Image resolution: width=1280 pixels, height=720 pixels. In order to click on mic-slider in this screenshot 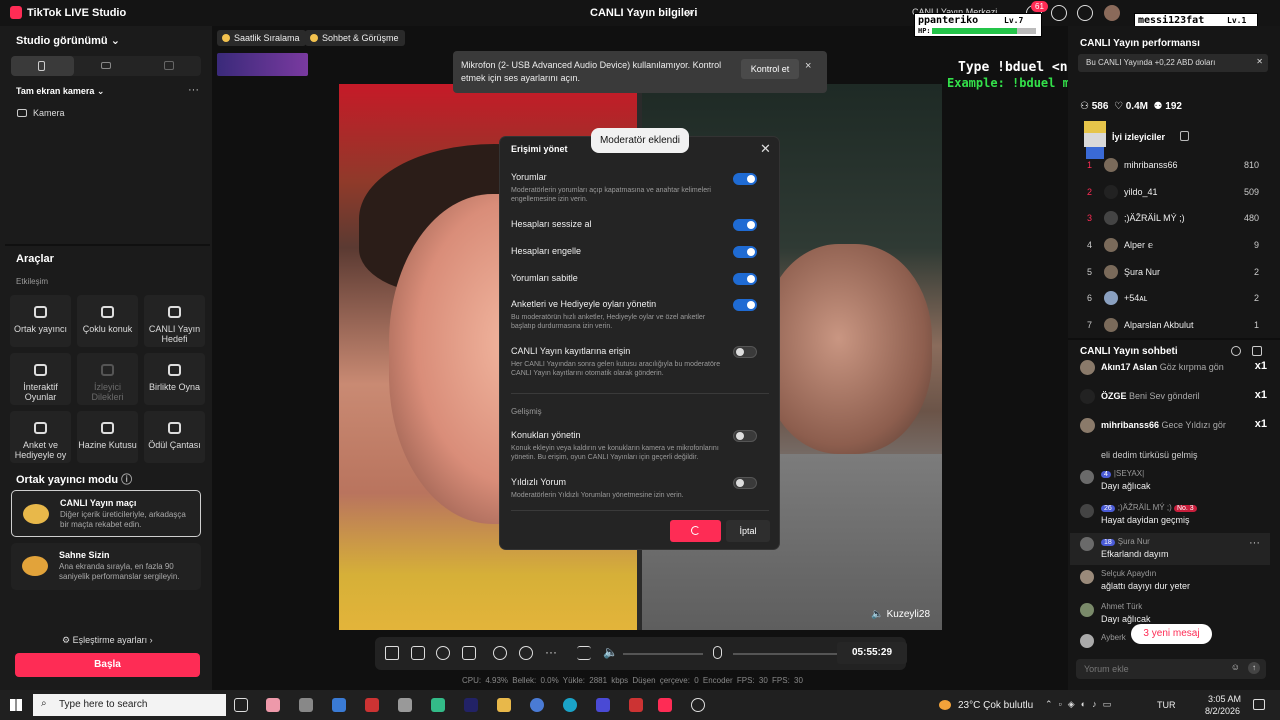, I will do `click(788, 654)`.